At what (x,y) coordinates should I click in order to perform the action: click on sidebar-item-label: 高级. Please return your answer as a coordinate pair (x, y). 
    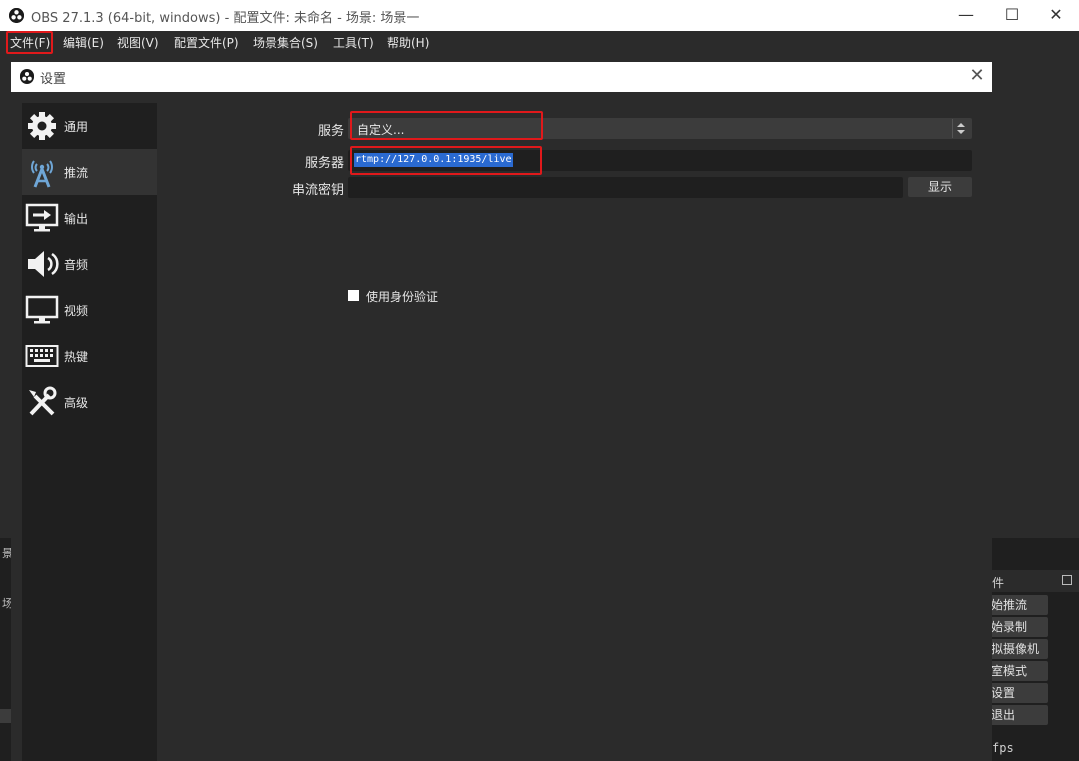
    Looking at the image, I should click on (76, 403).